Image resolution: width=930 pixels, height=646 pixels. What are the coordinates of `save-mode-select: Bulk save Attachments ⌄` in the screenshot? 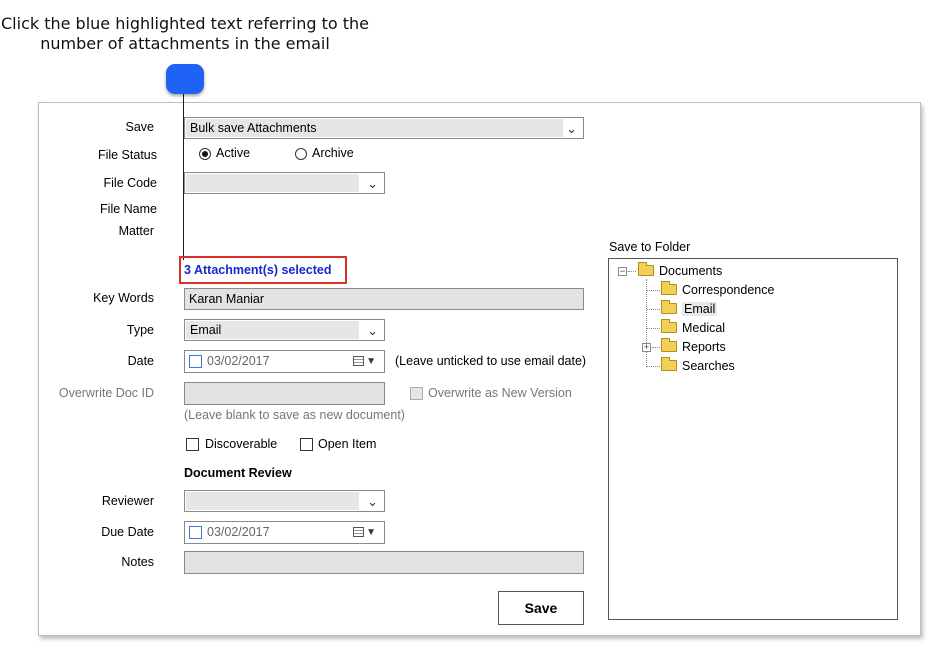 It's located at (384, 128).